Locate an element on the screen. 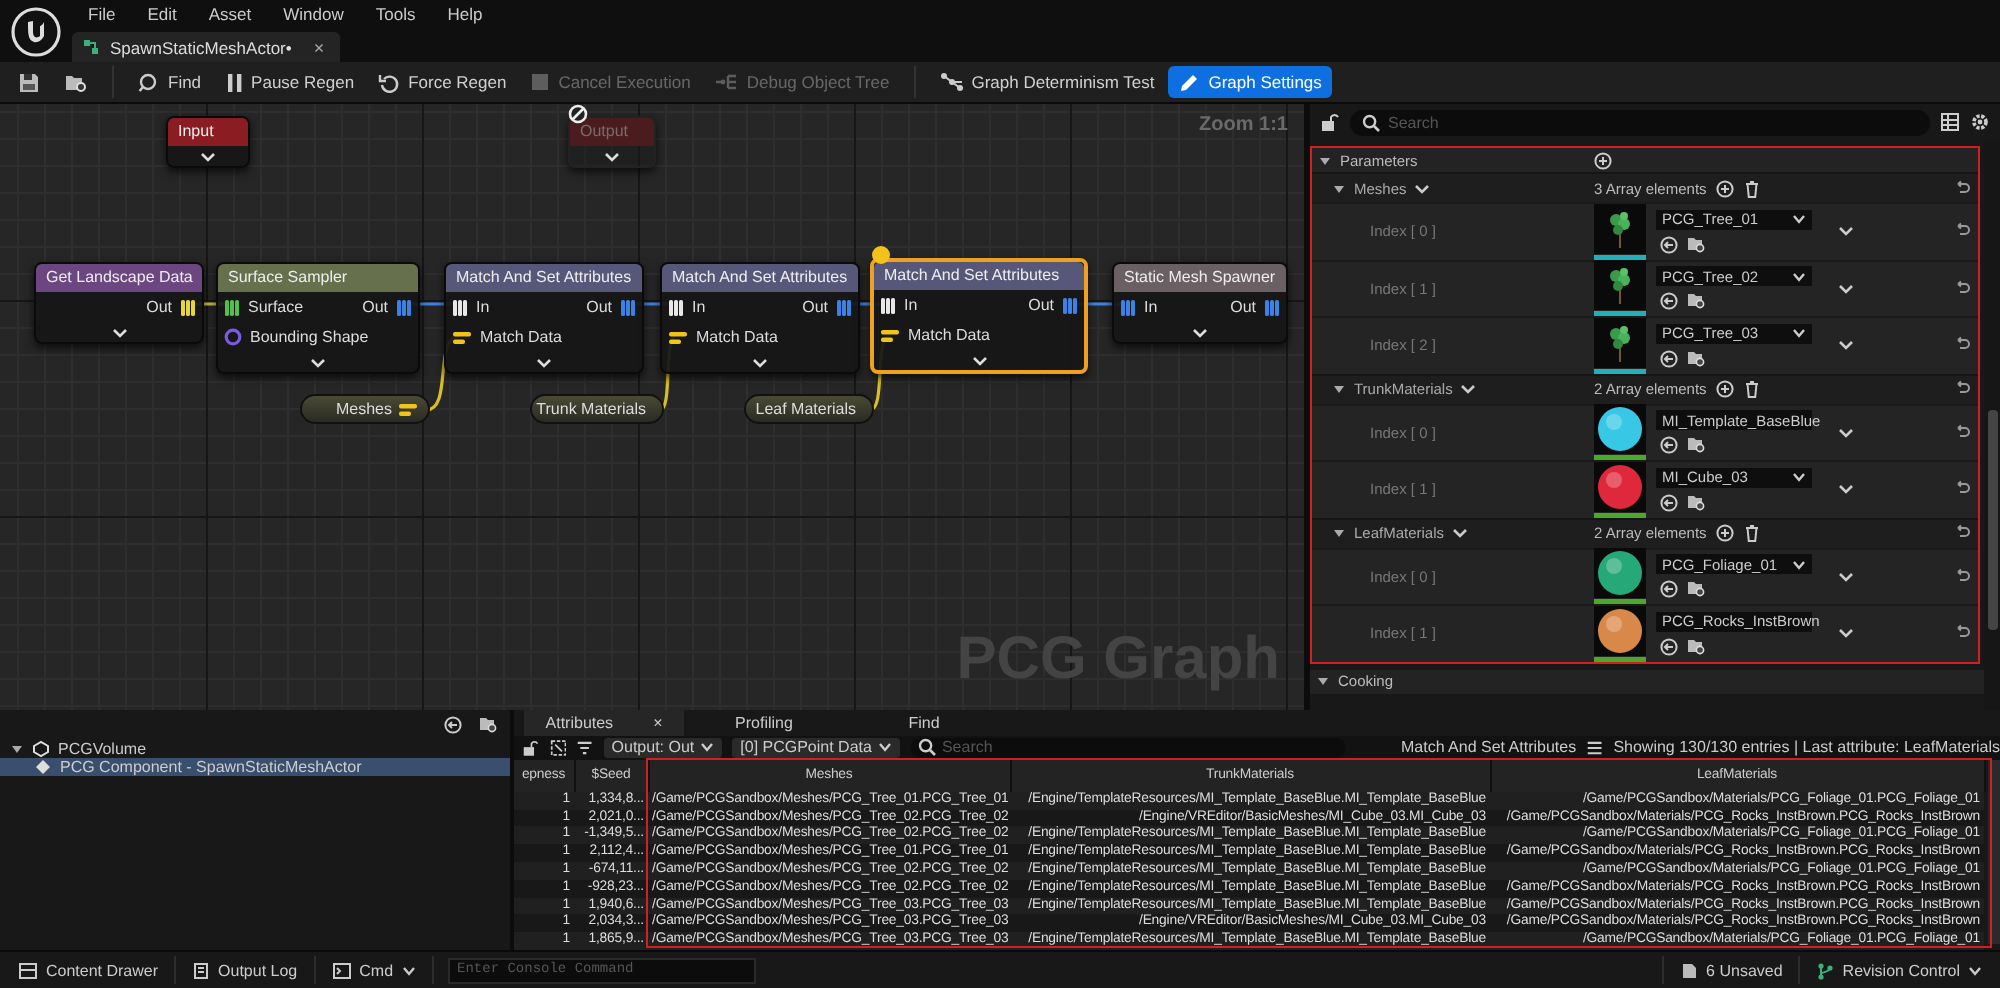 The width and height of the screenshot is (2000, 988). pause-button: Pause Regen is located at coordinates (290, 82).